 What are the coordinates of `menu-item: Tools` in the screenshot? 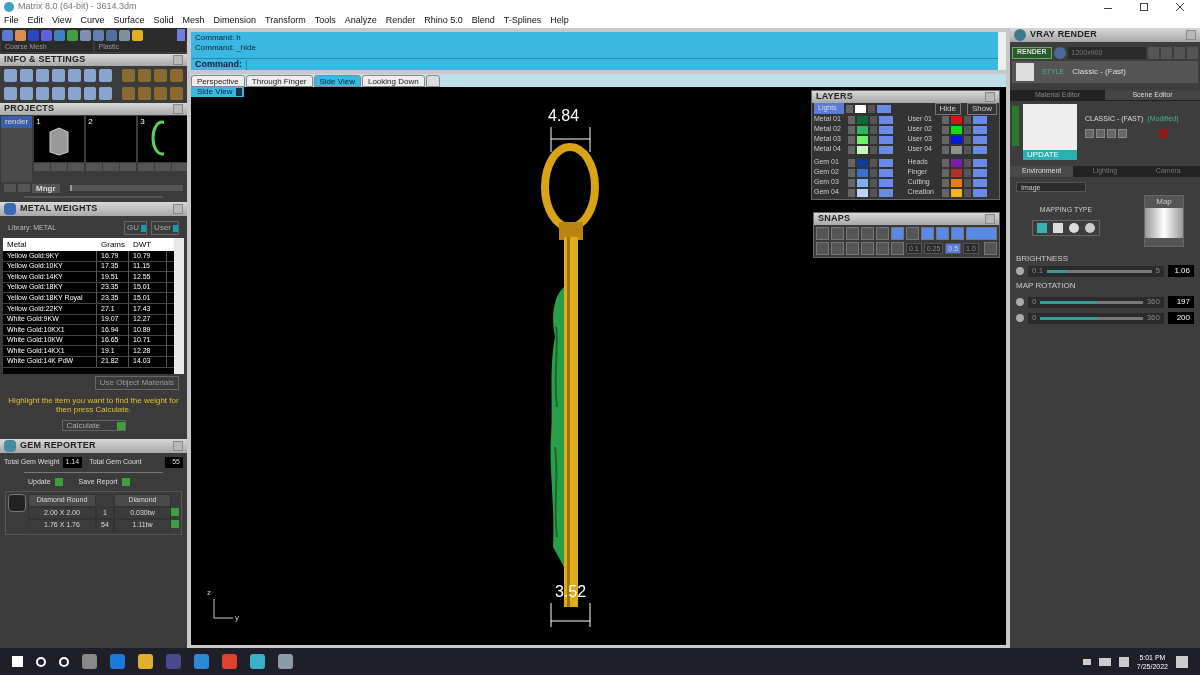 It's located at (325, 21).